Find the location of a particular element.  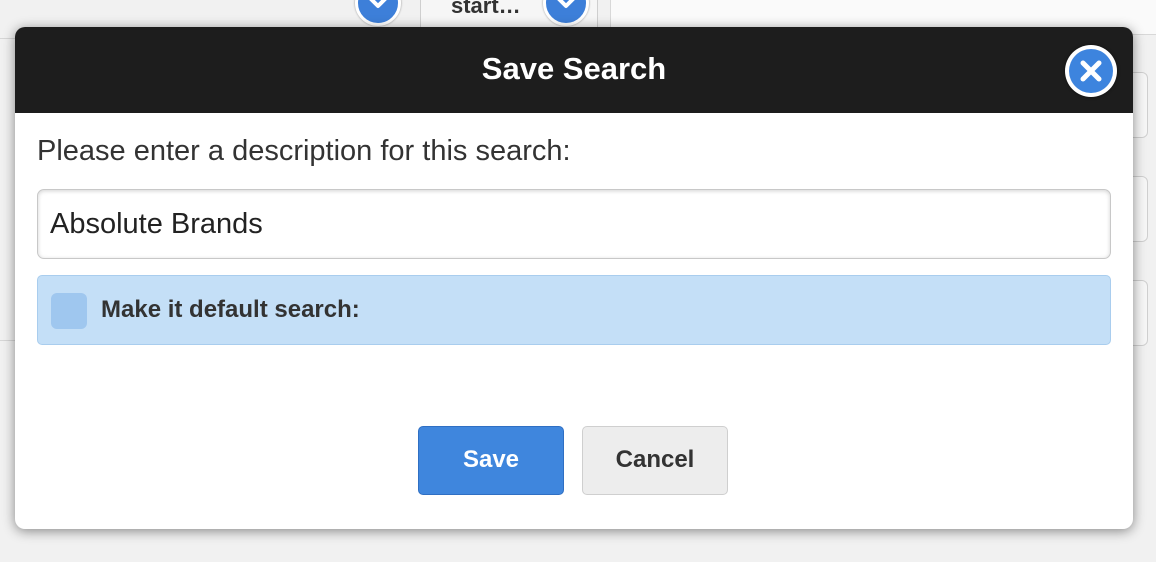

dialog-header: Save Search is located at coordinates (574, 70).